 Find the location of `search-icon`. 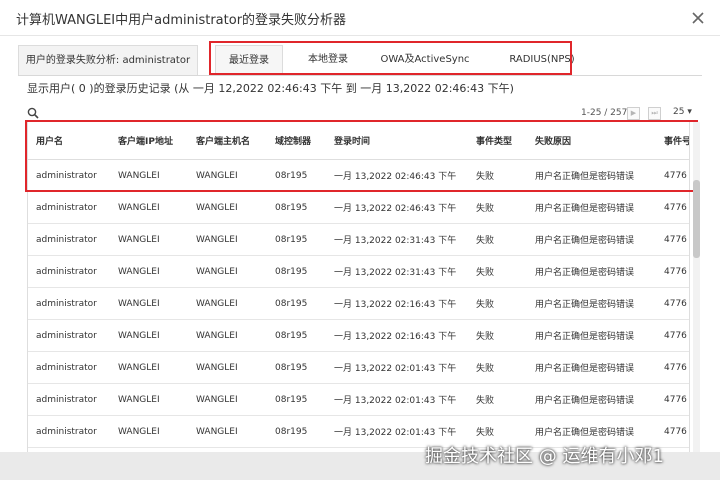

search-icon is located at coordinates (33, 113).